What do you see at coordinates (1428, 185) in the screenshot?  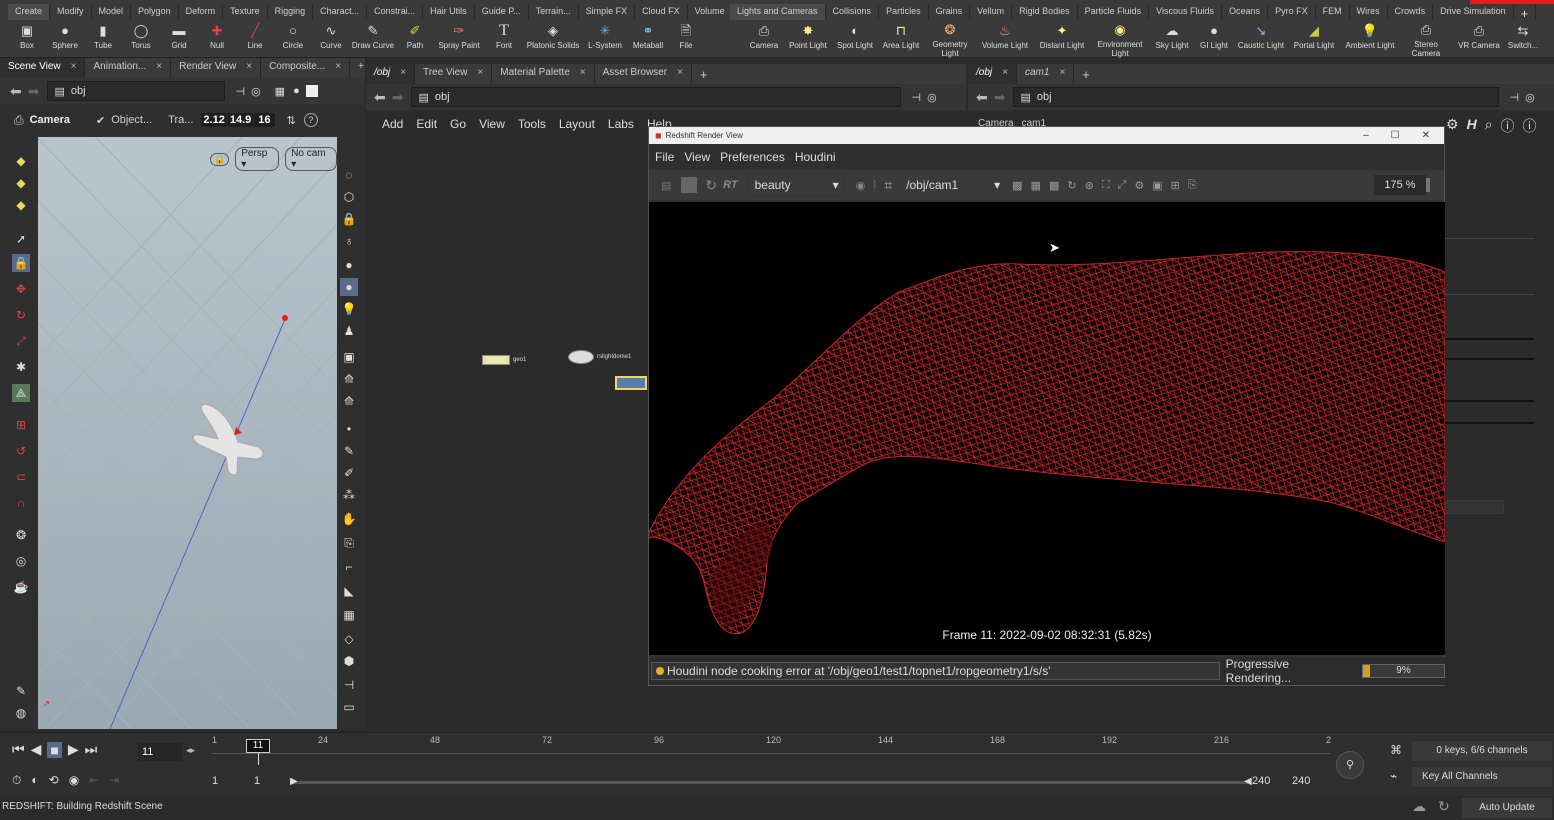 I see `zoom-slider-handle` at bounding box center [1428, 185].